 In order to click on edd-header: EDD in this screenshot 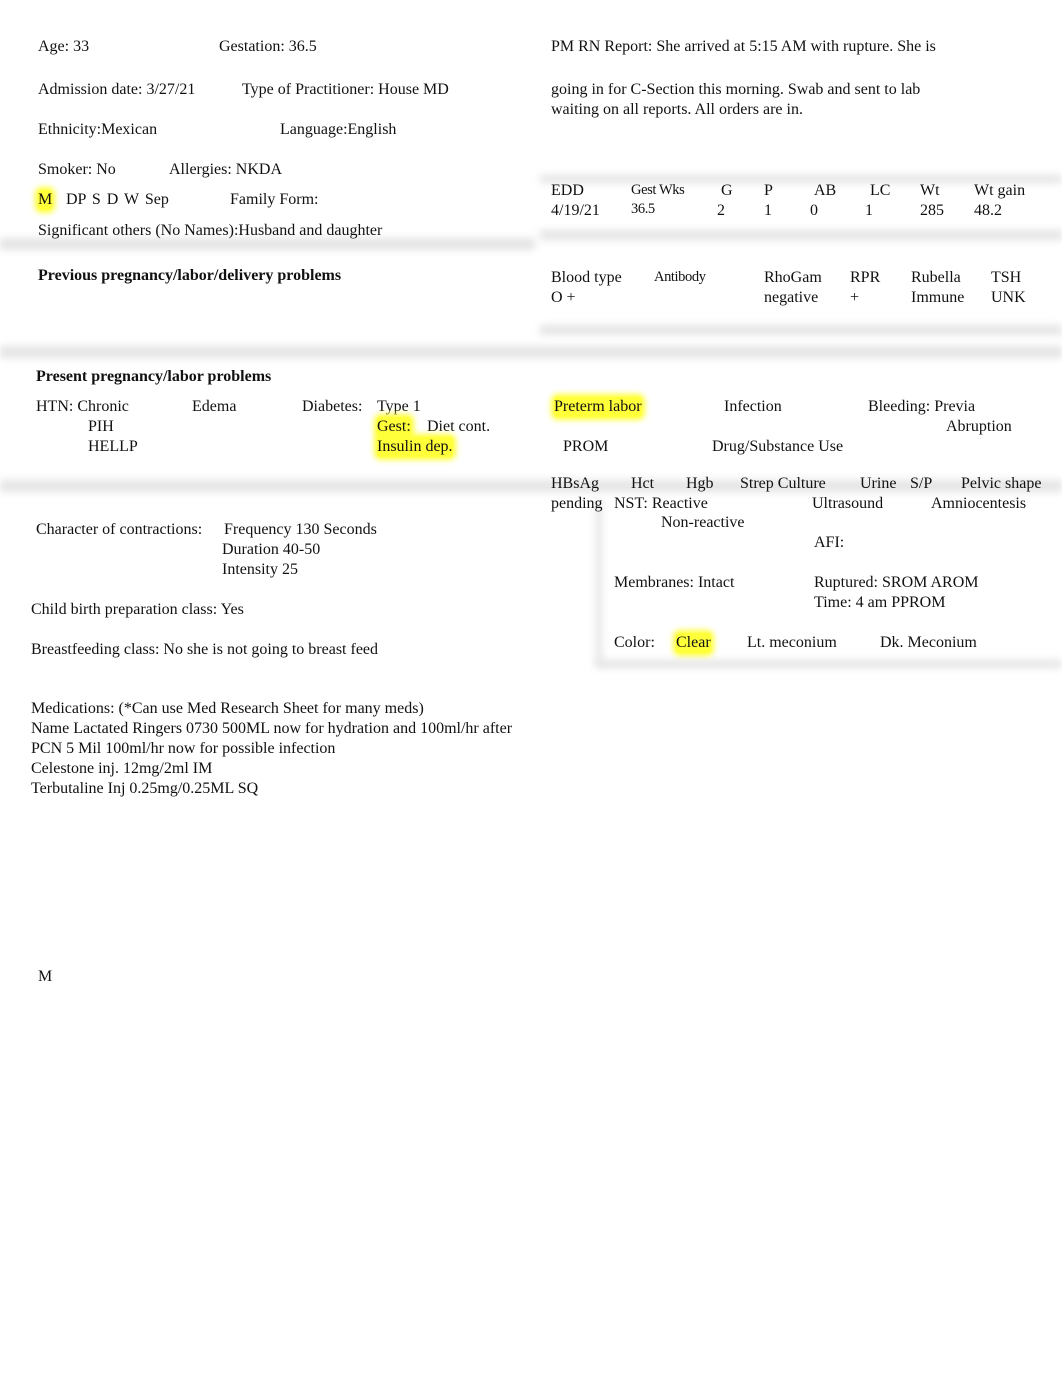, I will do `click(567, 190)`.